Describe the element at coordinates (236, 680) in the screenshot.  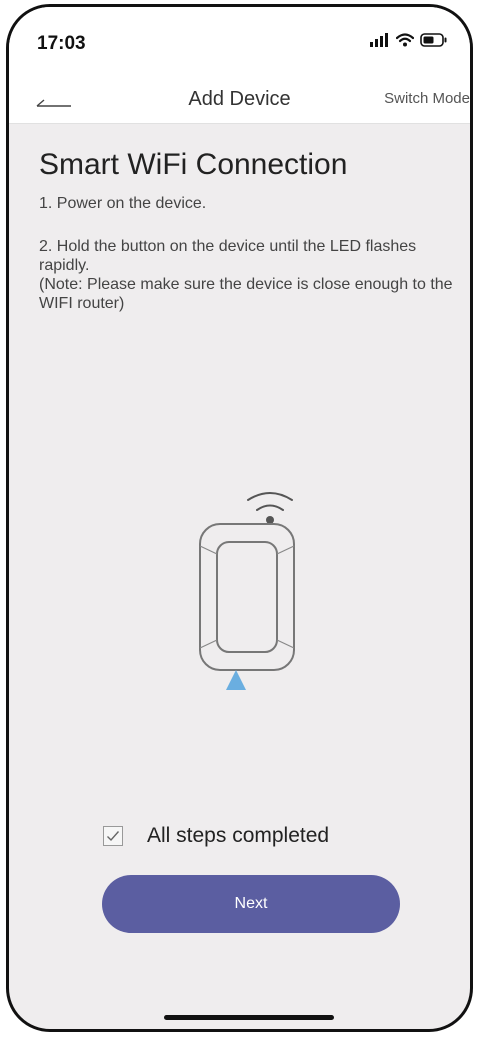
I see `led-indicator-icon` at that location.